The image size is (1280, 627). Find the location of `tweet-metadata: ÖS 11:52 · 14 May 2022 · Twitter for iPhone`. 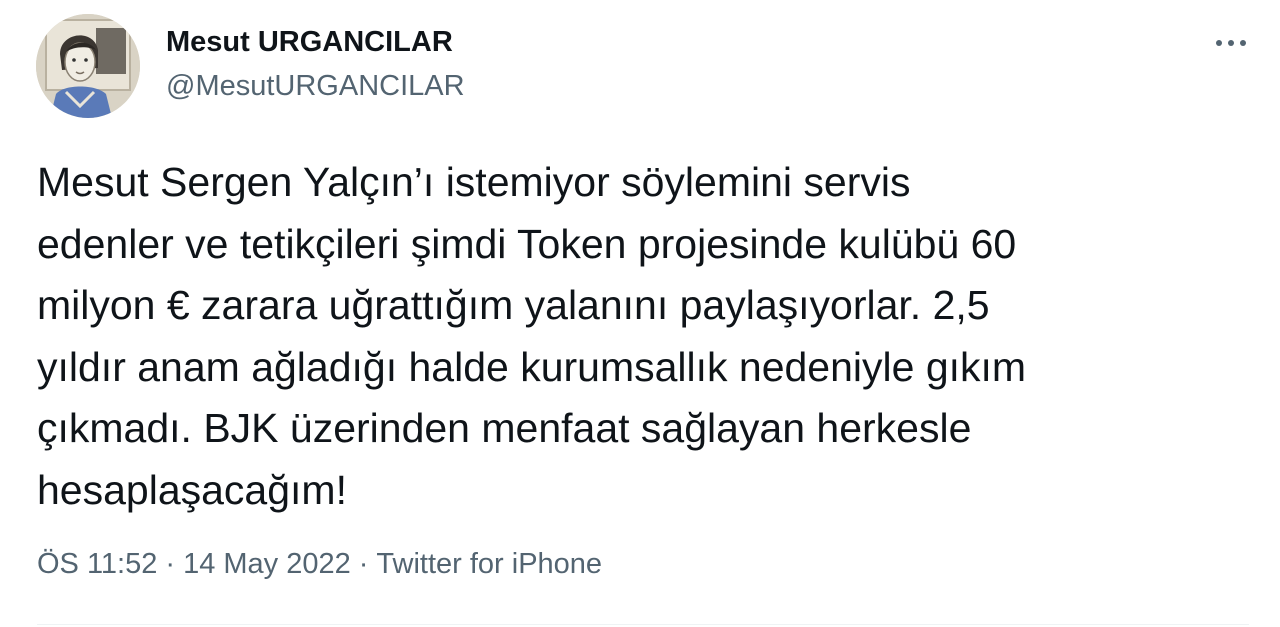

tweet-metadata: ÖS 11:52 · 14 May 2022 · Twitter for iPhone is located at coordinates (319, 564).